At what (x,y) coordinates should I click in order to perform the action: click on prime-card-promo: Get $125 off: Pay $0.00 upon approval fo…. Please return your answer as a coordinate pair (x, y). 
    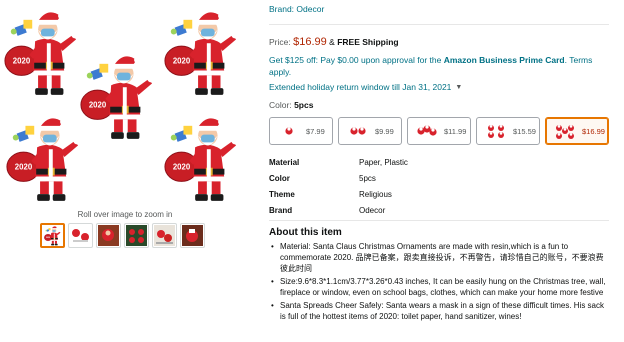
    Looking at the image, I should click on (434, 66).